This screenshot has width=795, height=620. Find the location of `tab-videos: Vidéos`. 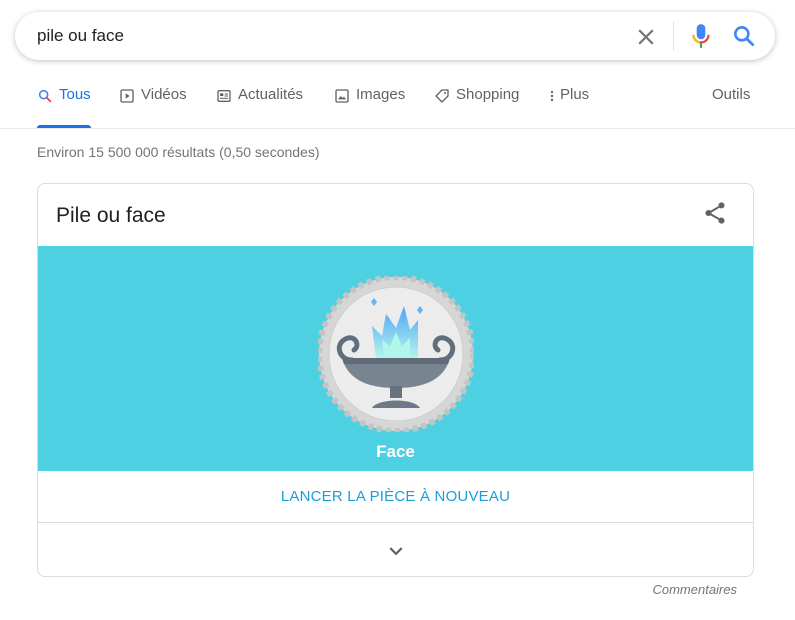

tab-videos: Vidéos is located at coordinates (153, 106).